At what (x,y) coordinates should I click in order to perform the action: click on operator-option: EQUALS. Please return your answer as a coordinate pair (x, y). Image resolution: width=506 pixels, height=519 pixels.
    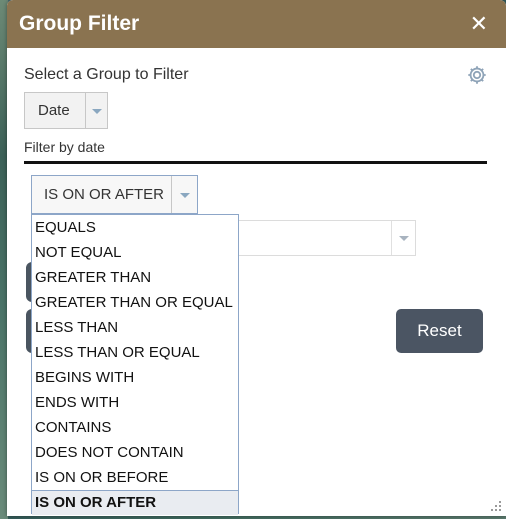
    Looking at the image, I should click on (135, 227).